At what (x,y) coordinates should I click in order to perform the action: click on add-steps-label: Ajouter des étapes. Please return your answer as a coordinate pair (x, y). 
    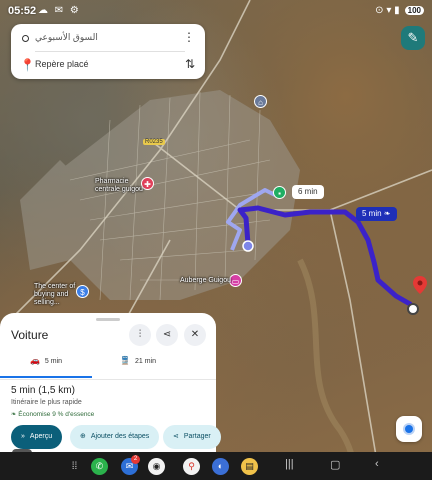
    Looking at the image, I should click on (120, 436).